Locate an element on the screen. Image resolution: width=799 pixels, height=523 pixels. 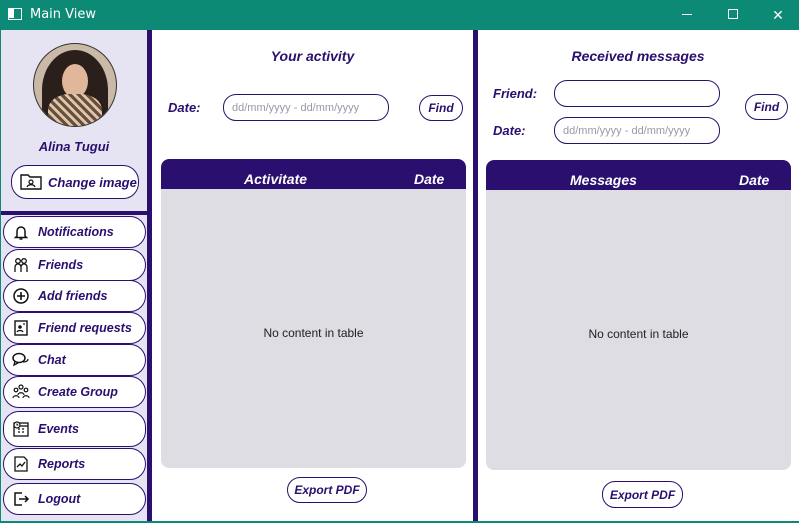
messages-date-label: Date: is located at coordinates (509, 130).